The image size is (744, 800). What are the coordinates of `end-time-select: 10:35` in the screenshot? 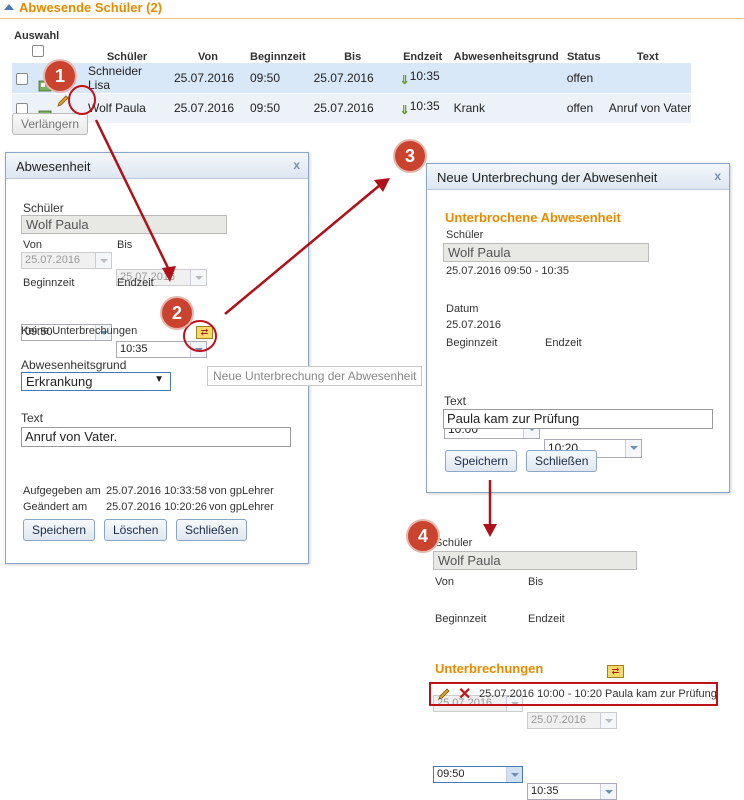 It's located at (572, 791).